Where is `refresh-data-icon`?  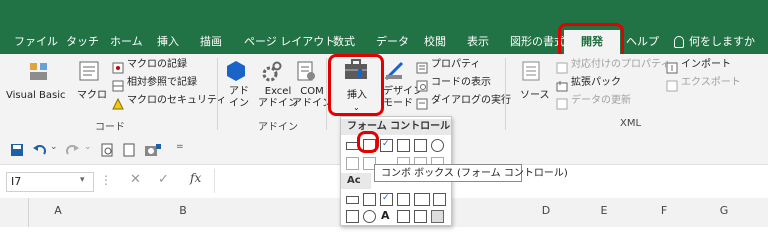
refresh-data-icon is located at coordinates (562, 102).